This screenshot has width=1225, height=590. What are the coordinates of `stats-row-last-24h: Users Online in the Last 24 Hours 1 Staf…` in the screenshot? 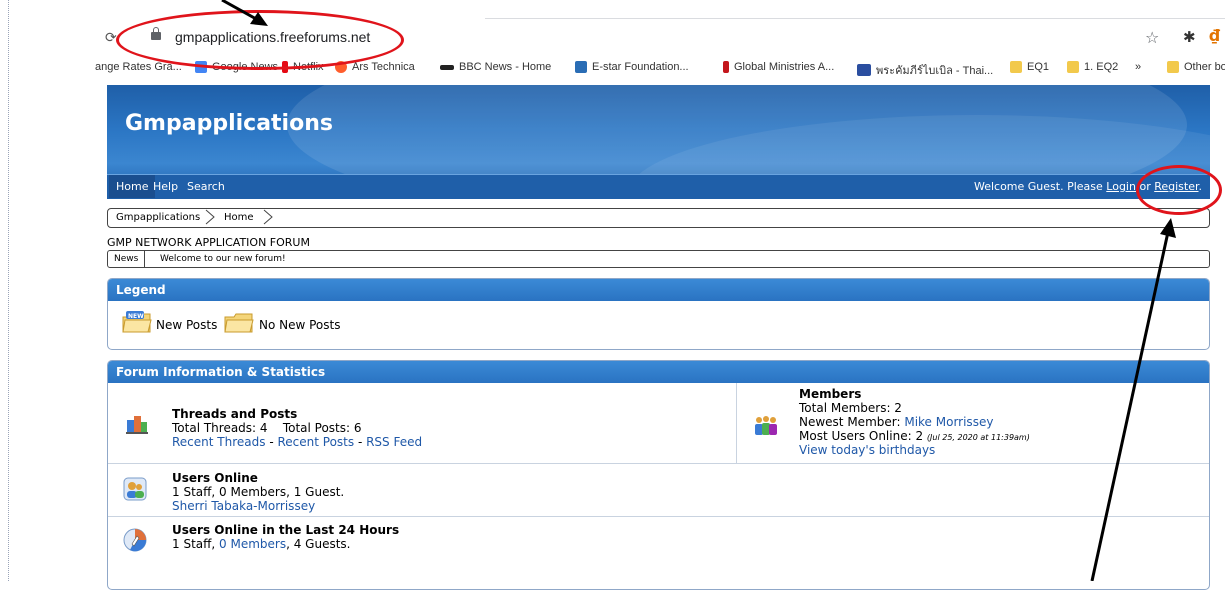 It's located at (658, 546).